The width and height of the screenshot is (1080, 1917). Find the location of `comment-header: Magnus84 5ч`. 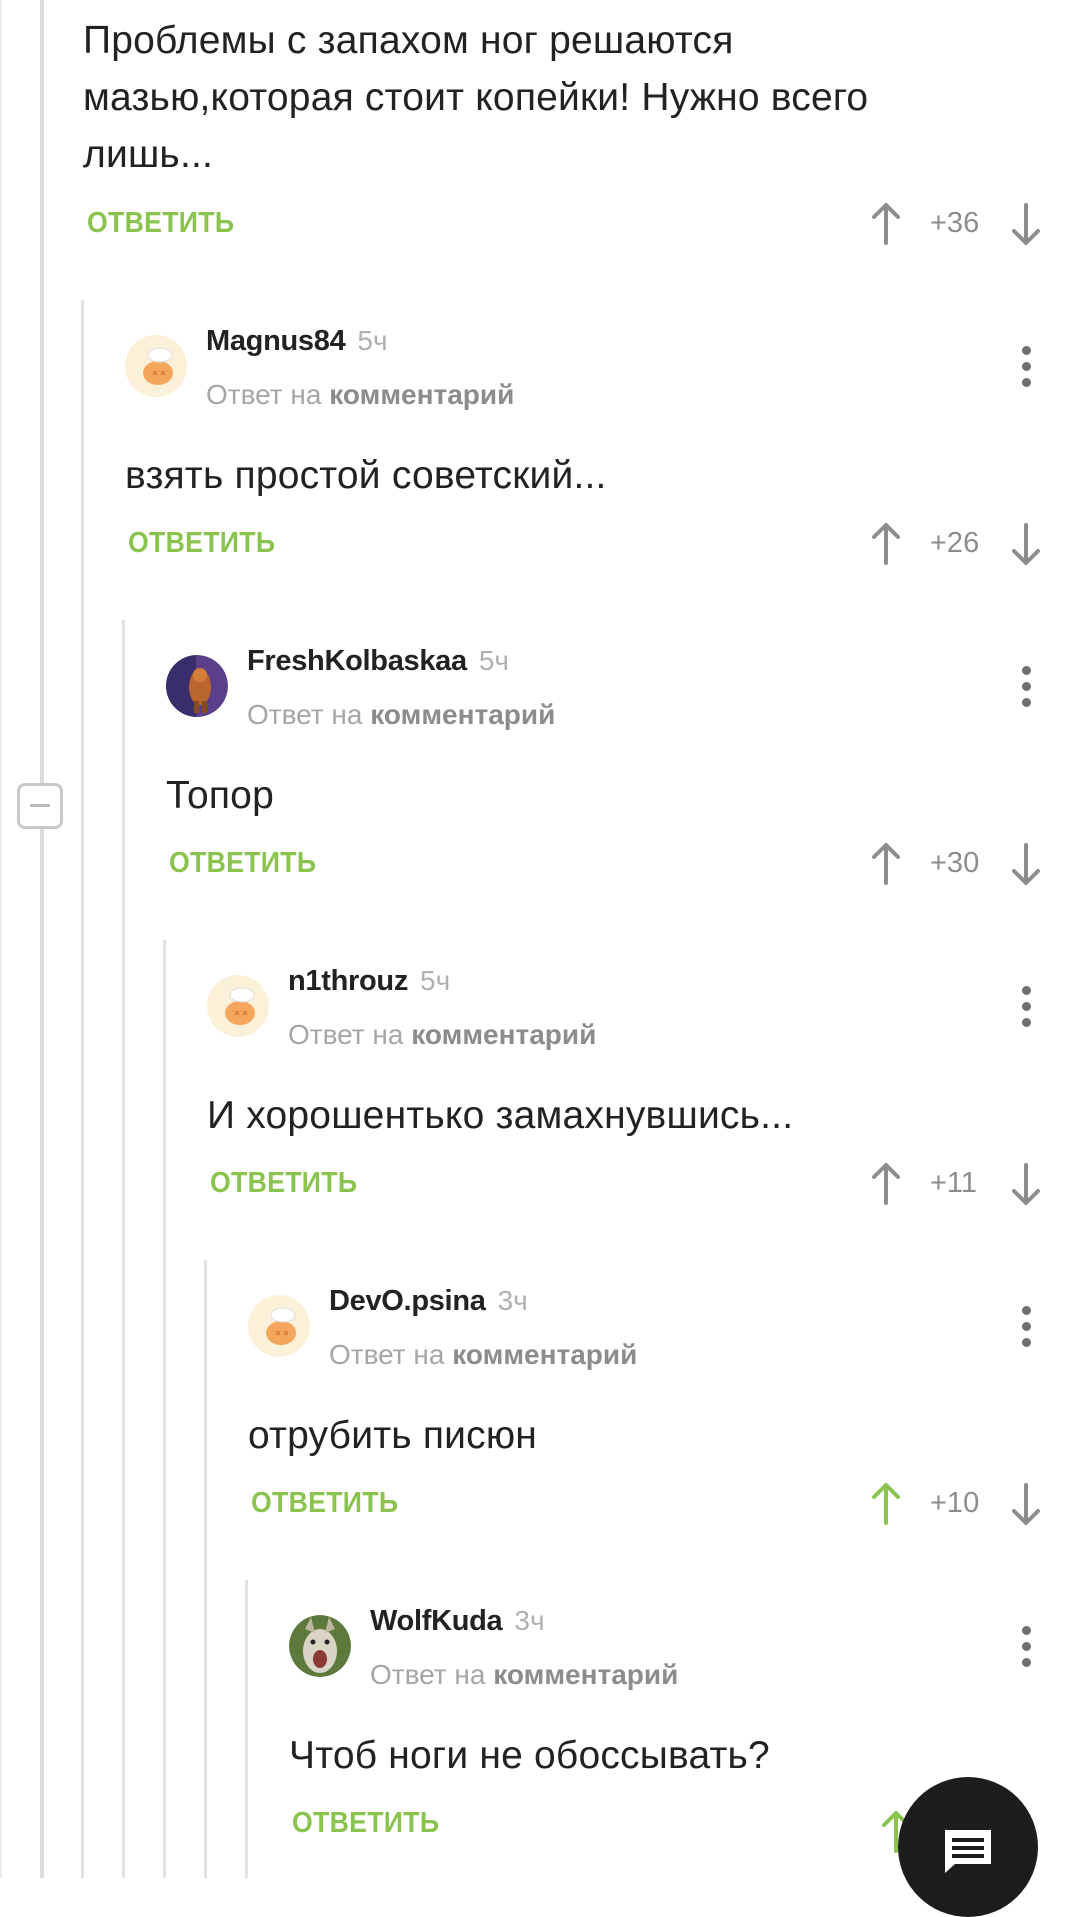

comment-header: Magnus84 5ч is located at coordinates (297, 341).